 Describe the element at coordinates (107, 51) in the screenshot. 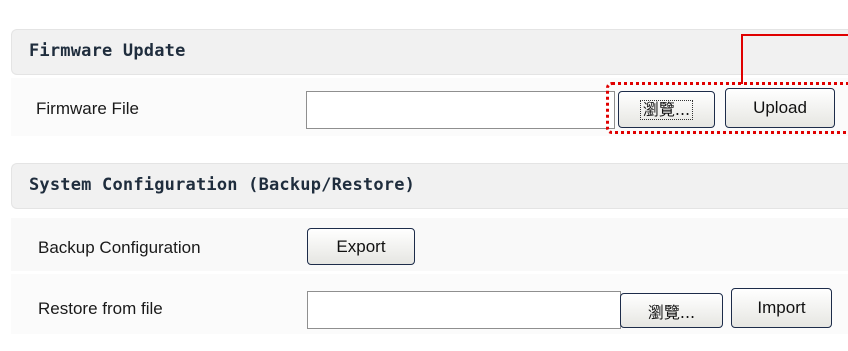

I see `firmware-update-title: Firmware Update` at that location.